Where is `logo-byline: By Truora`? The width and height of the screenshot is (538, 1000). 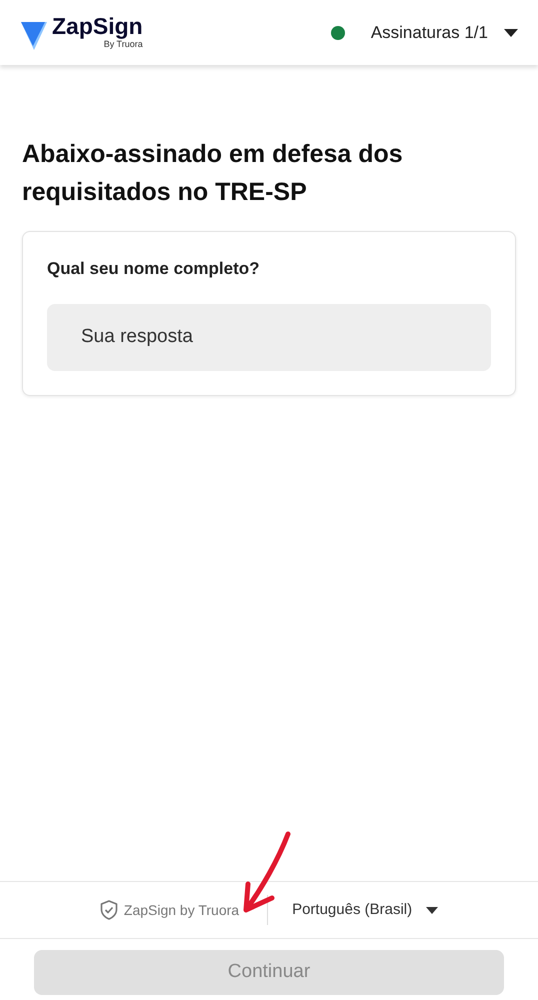
logo-byline: By Truora is located at coordinates (123, 44).